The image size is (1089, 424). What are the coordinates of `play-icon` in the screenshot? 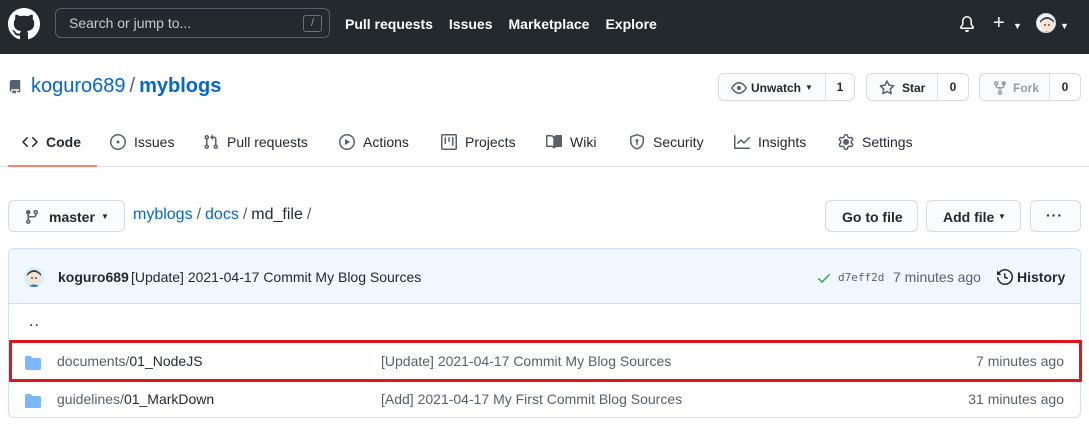 It's located at (347, 142).